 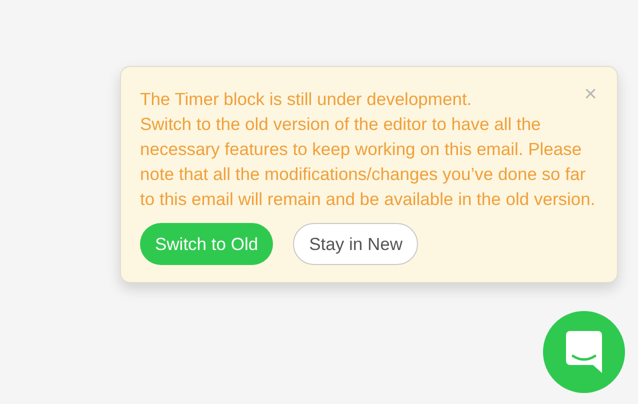 I want to click on close-button: ×, so click(x=590, y=94).